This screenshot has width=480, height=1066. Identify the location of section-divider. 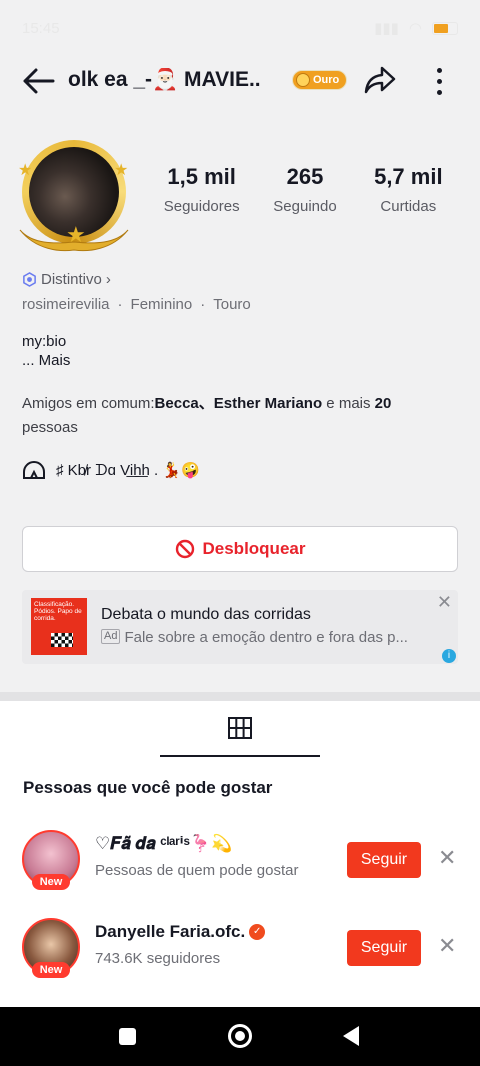
(240, 696).